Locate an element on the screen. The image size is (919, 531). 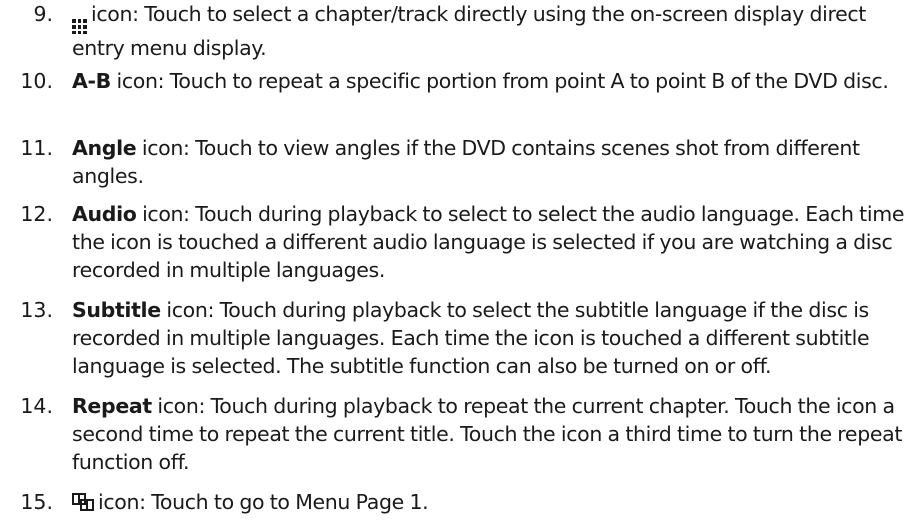
grid-icon is located at coordinates (79, 27).